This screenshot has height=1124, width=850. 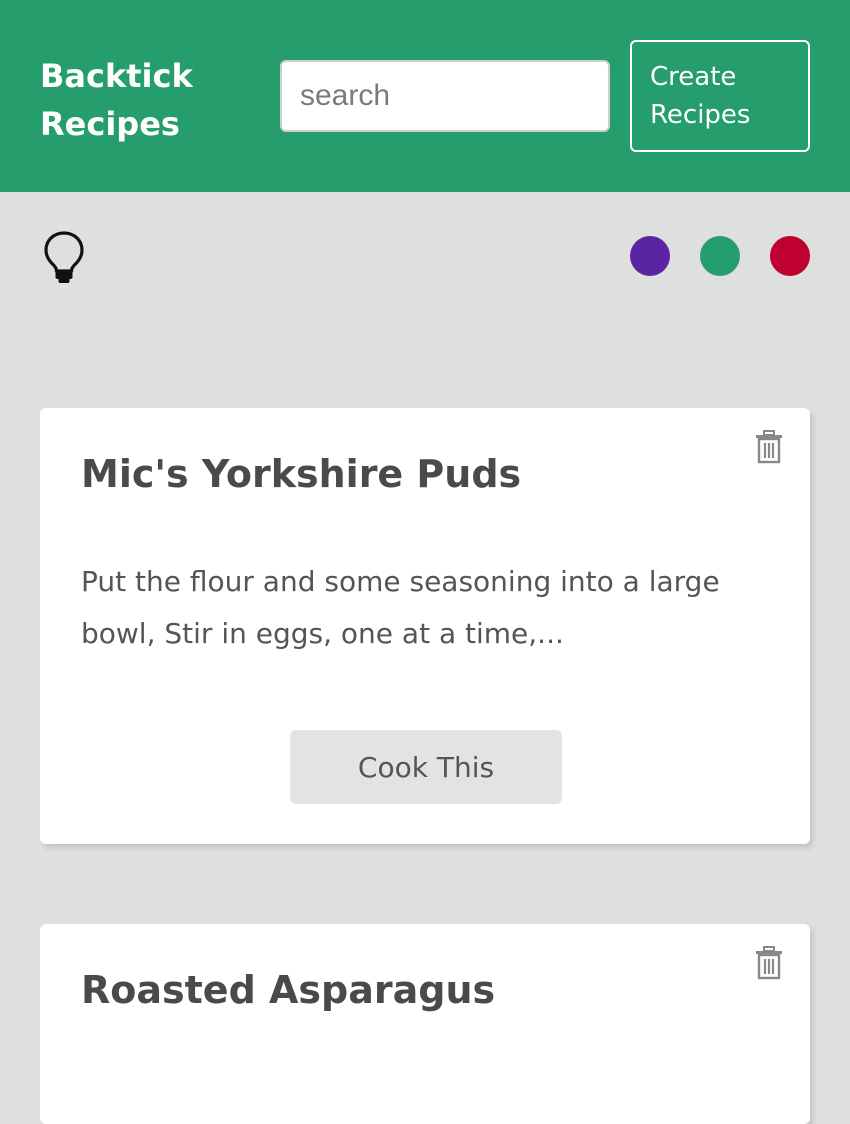 What do you see at coordinates (116, 76) in the screenshot?
I see `brand-line-1: Backtick` at bounding box center [116, 76].